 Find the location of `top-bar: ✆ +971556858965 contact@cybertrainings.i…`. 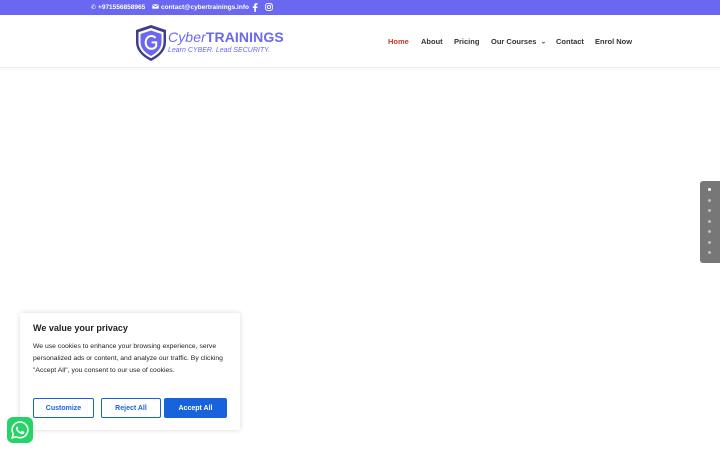

top-bar: ✆ +971556858965 contact@cybertrainings.i… is located at coordinates (360, 7).